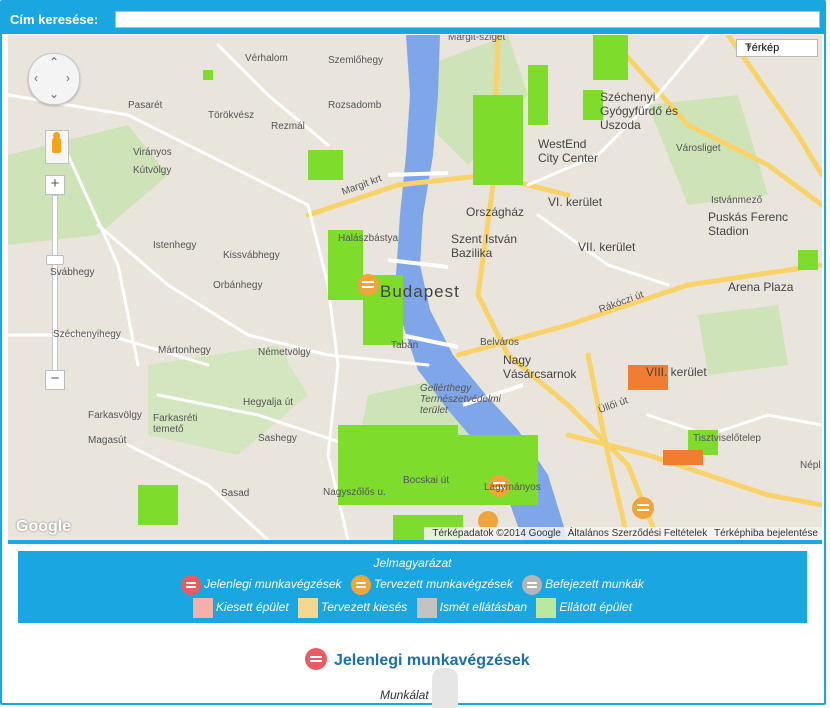 The image size is (830, 708). Describe the element at coordinates (54, 94) in the screenshot. I see `pan-down-icon: ⌄` at that location.